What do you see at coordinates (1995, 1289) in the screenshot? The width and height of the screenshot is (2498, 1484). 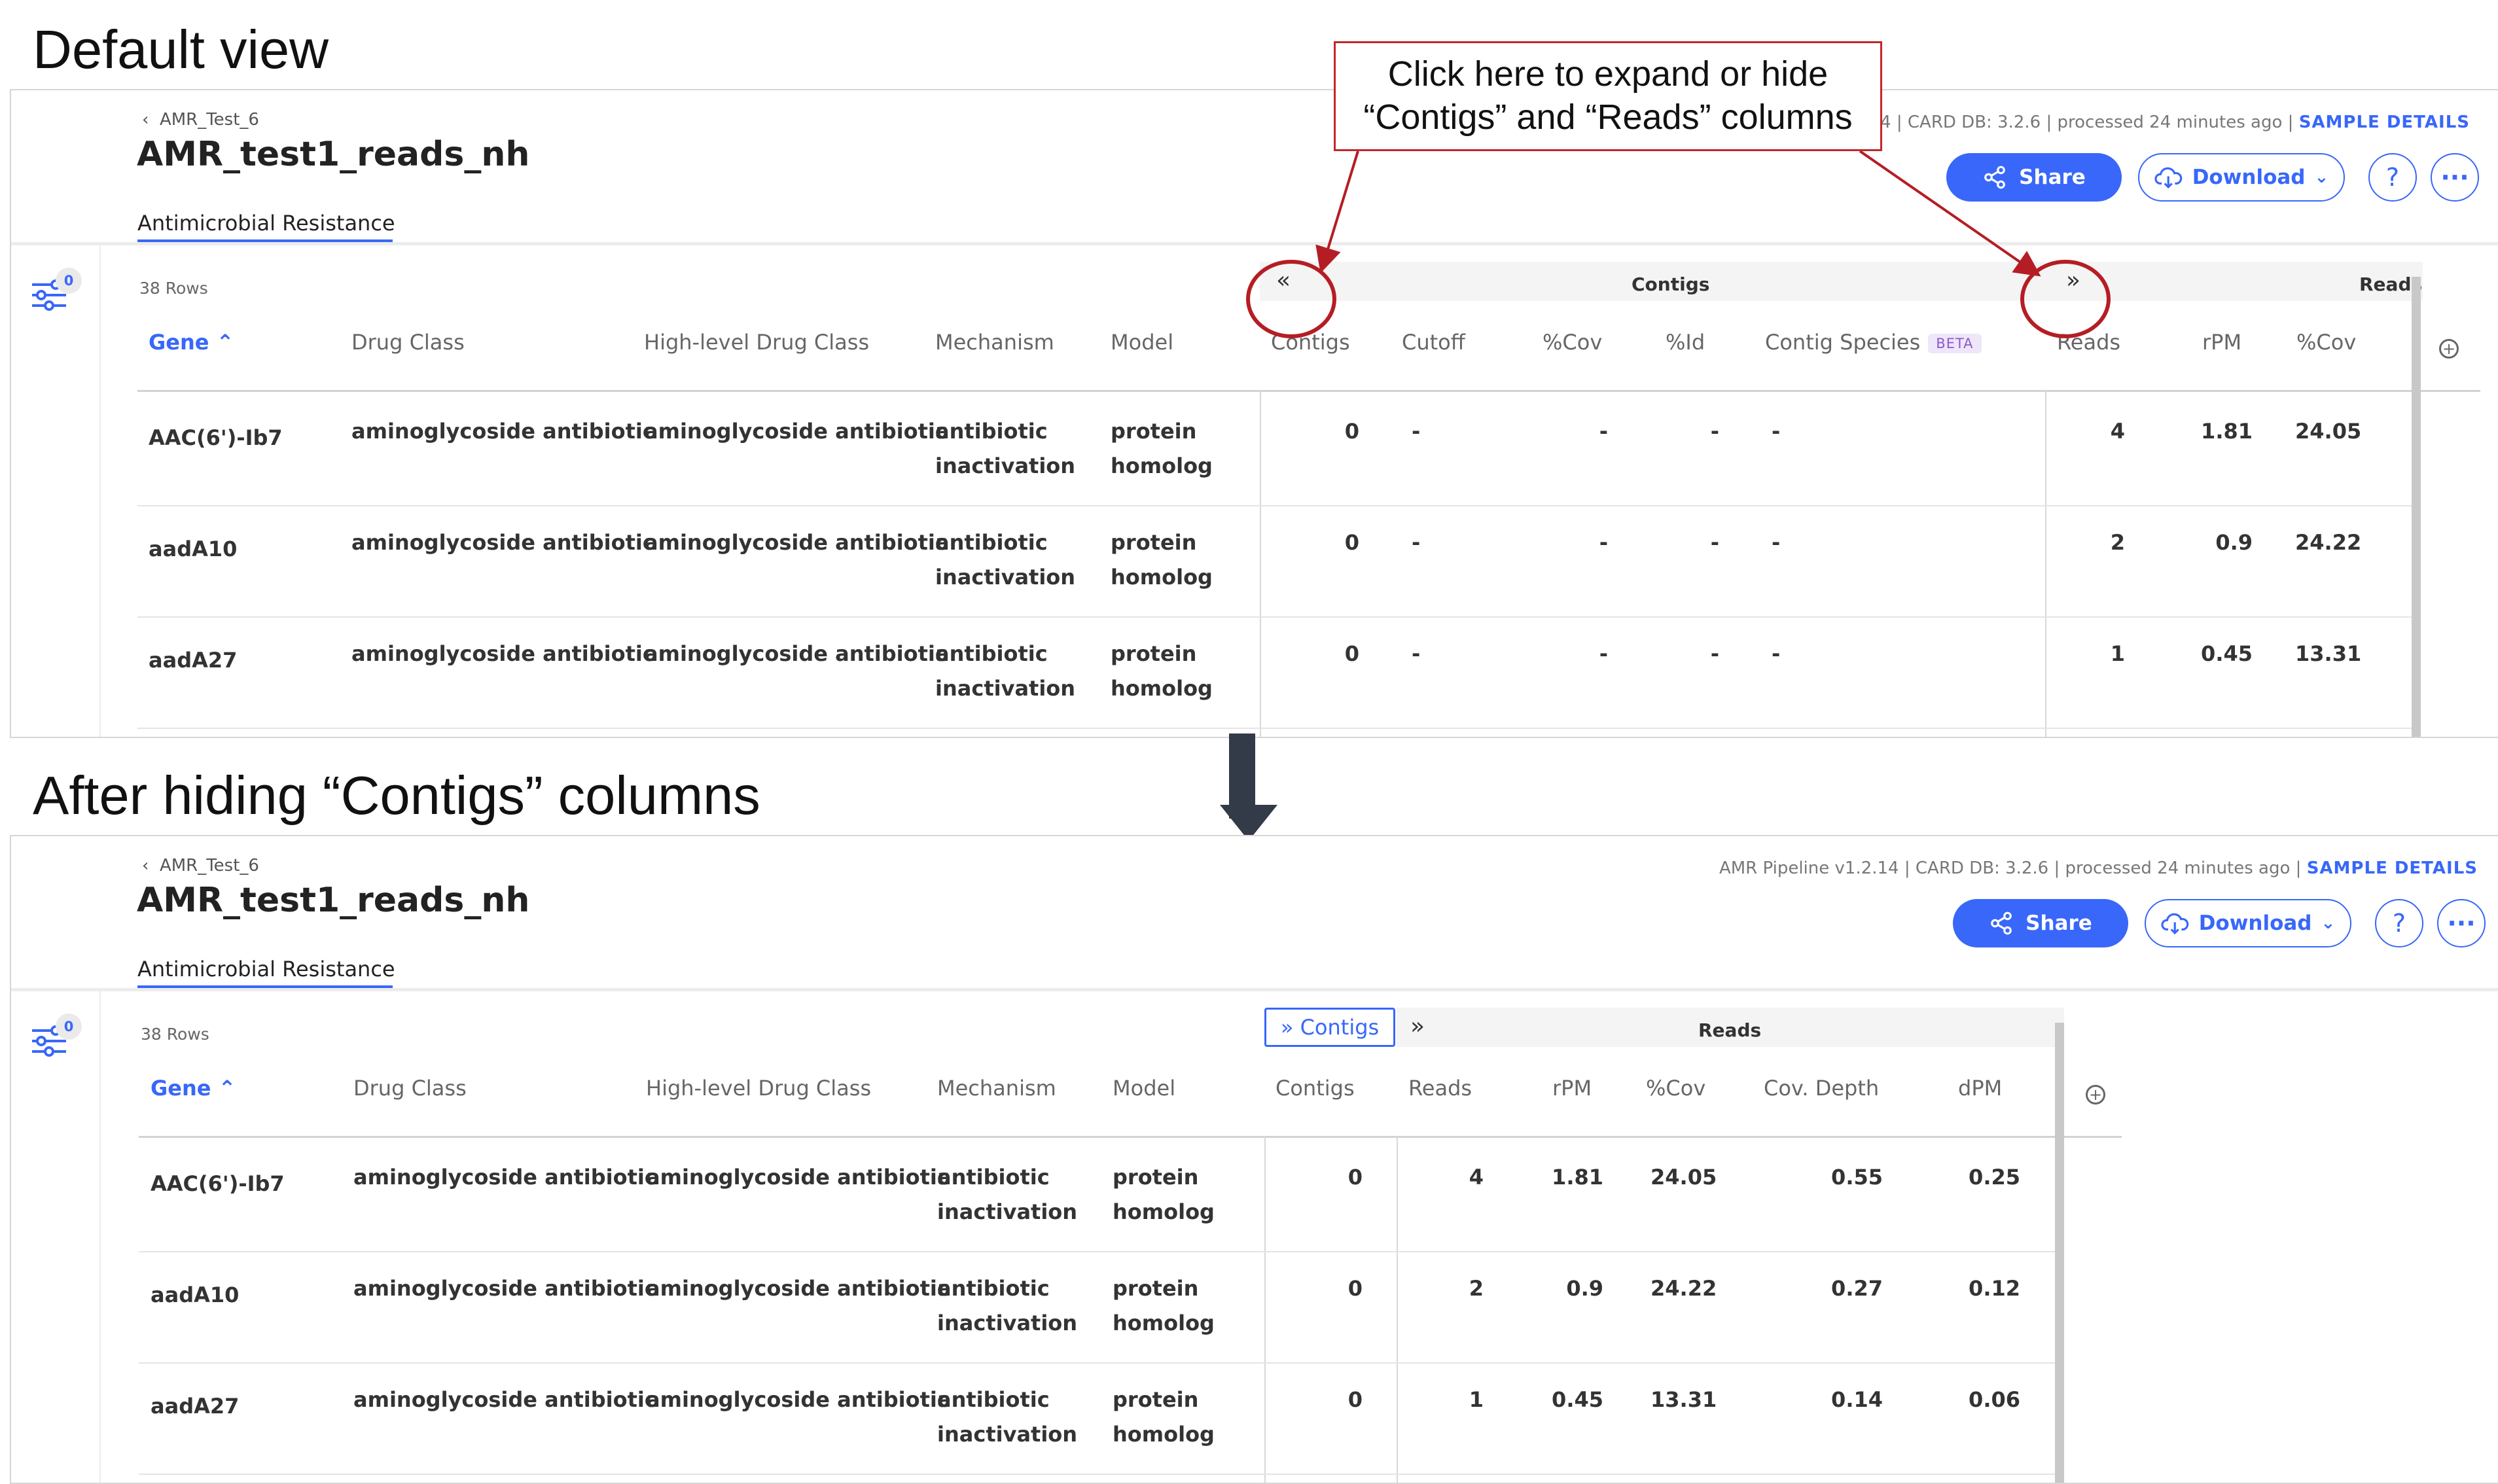 I see `cell-dpm: 0.12` at bounding box center [1995, 1289].